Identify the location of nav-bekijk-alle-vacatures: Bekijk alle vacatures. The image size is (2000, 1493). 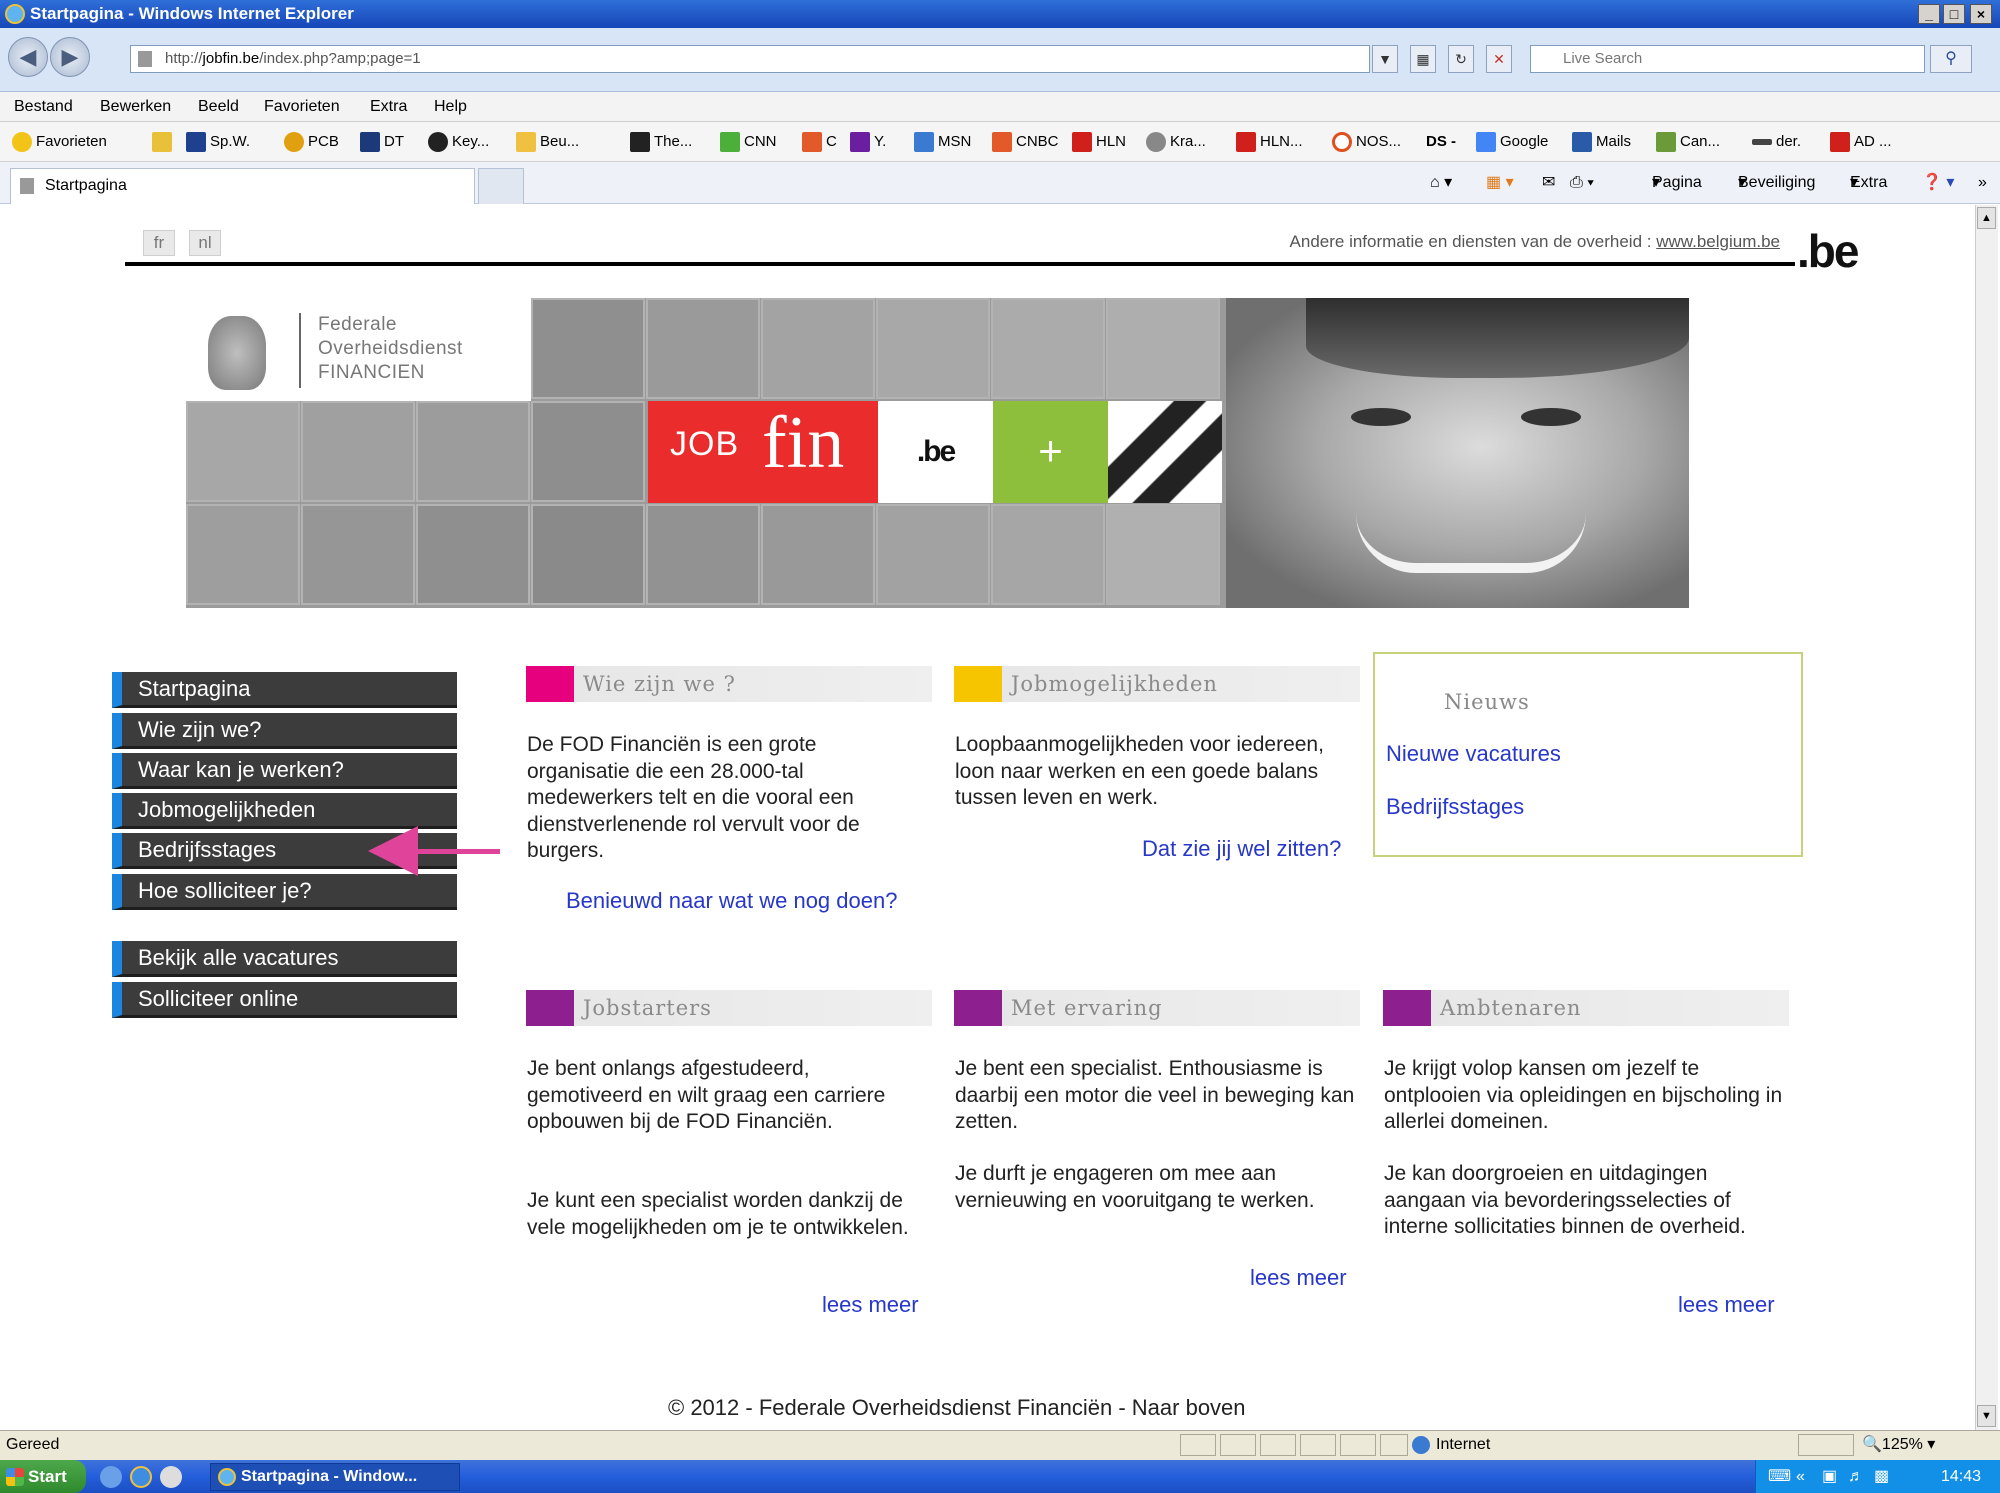
(284, 959).